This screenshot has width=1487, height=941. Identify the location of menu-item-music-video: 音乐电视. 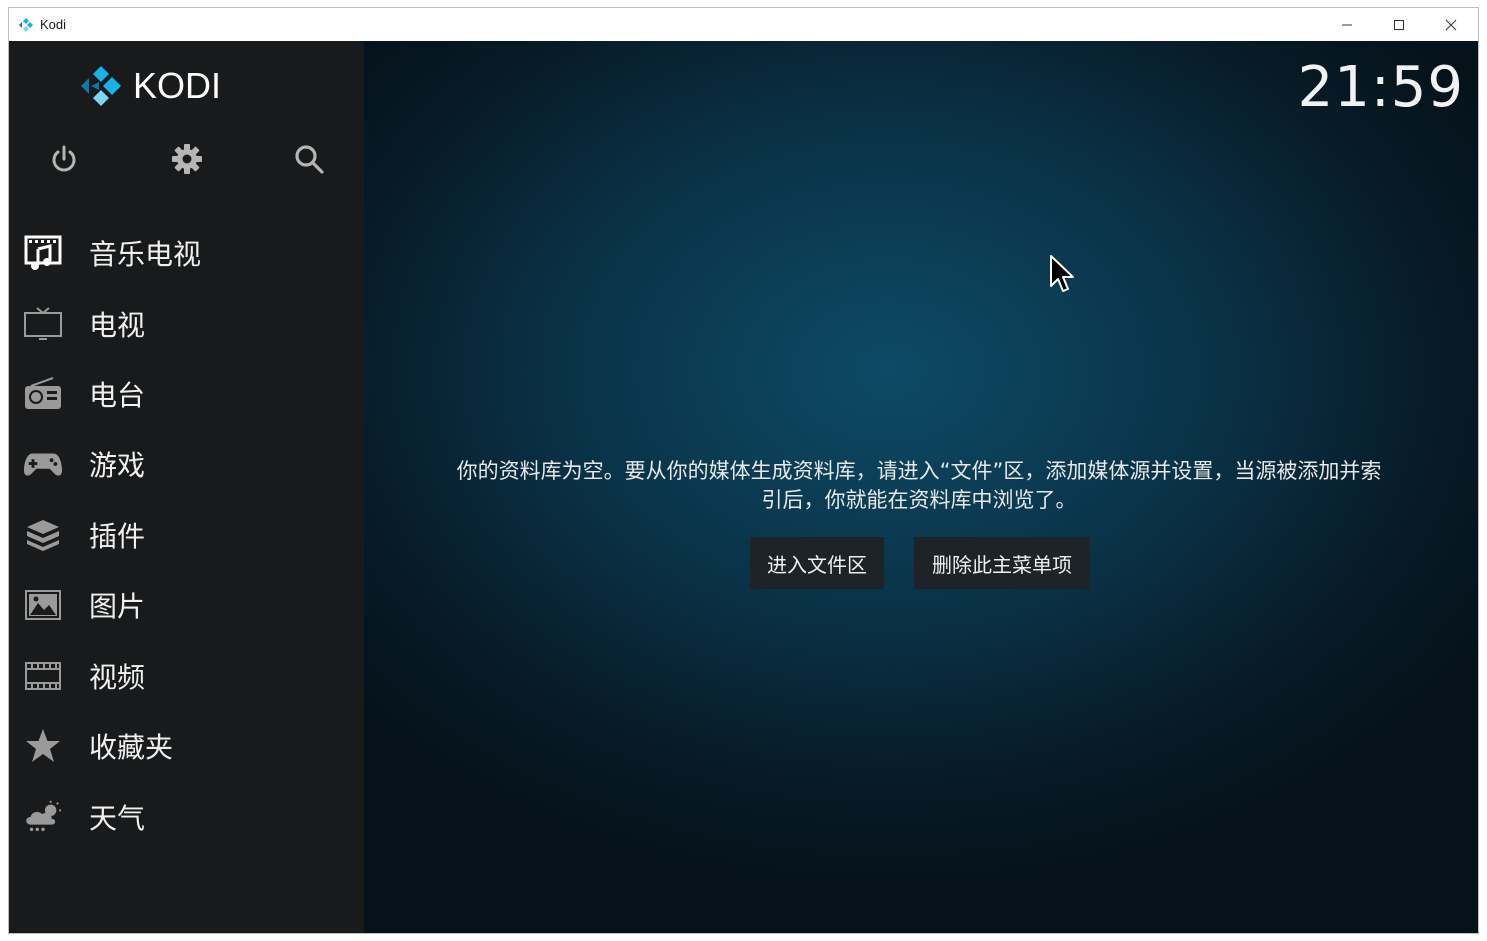
(186, 253).